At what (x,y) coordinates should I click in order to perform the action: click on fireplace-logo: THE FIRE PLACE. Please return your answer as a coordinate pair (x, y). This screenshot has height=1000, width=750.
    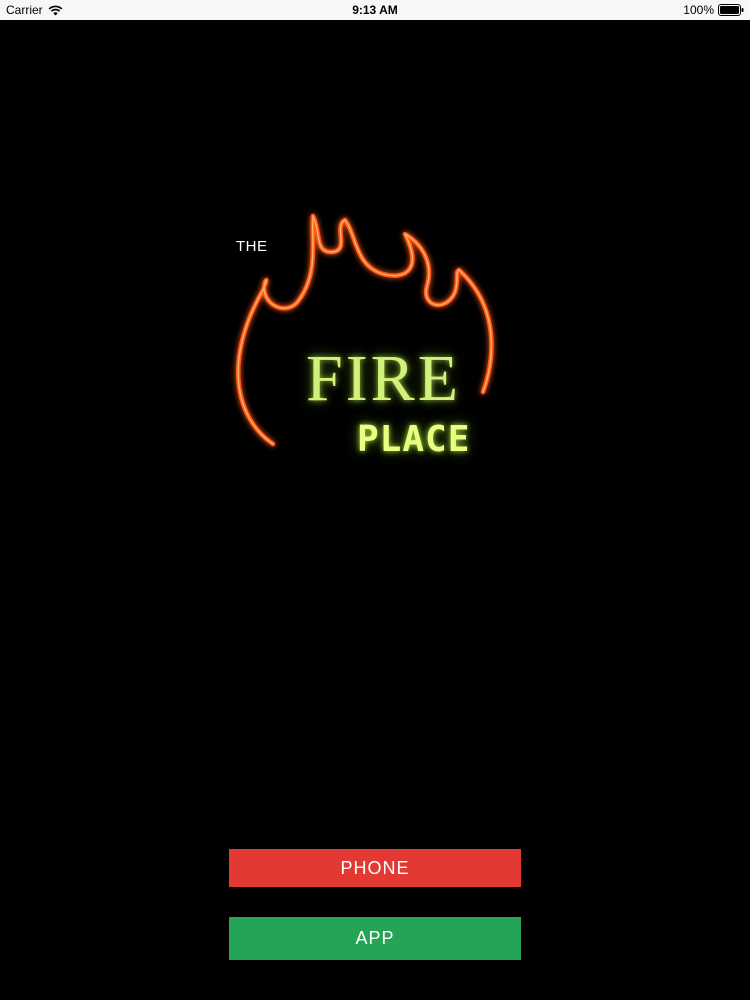
    Looking at the image, I should click on (375, 340).